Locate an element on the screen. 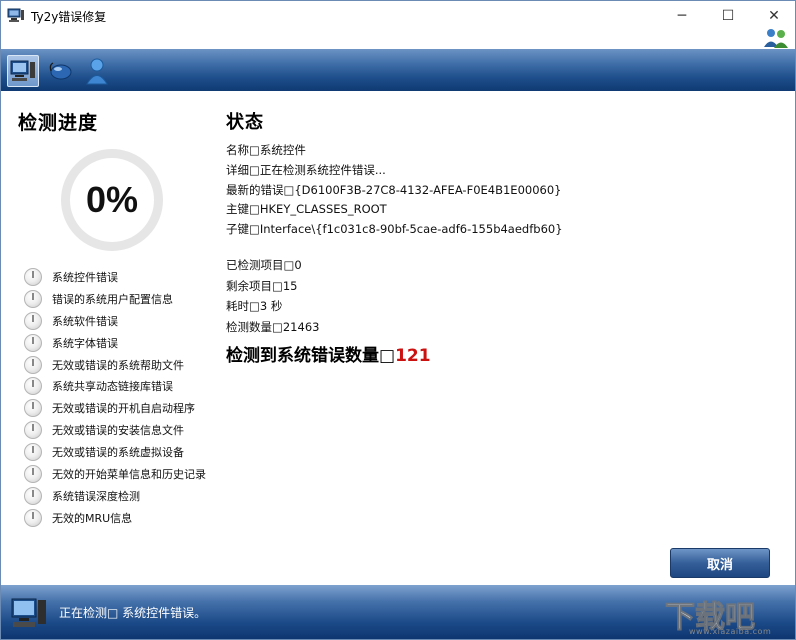  scan-count-line: 检测数量□21463 is located at coordinates (273, 326).